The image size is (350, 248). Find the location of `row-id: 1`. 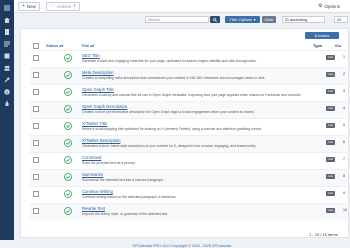

row-id: 1 is located at coordinates (344, 56).